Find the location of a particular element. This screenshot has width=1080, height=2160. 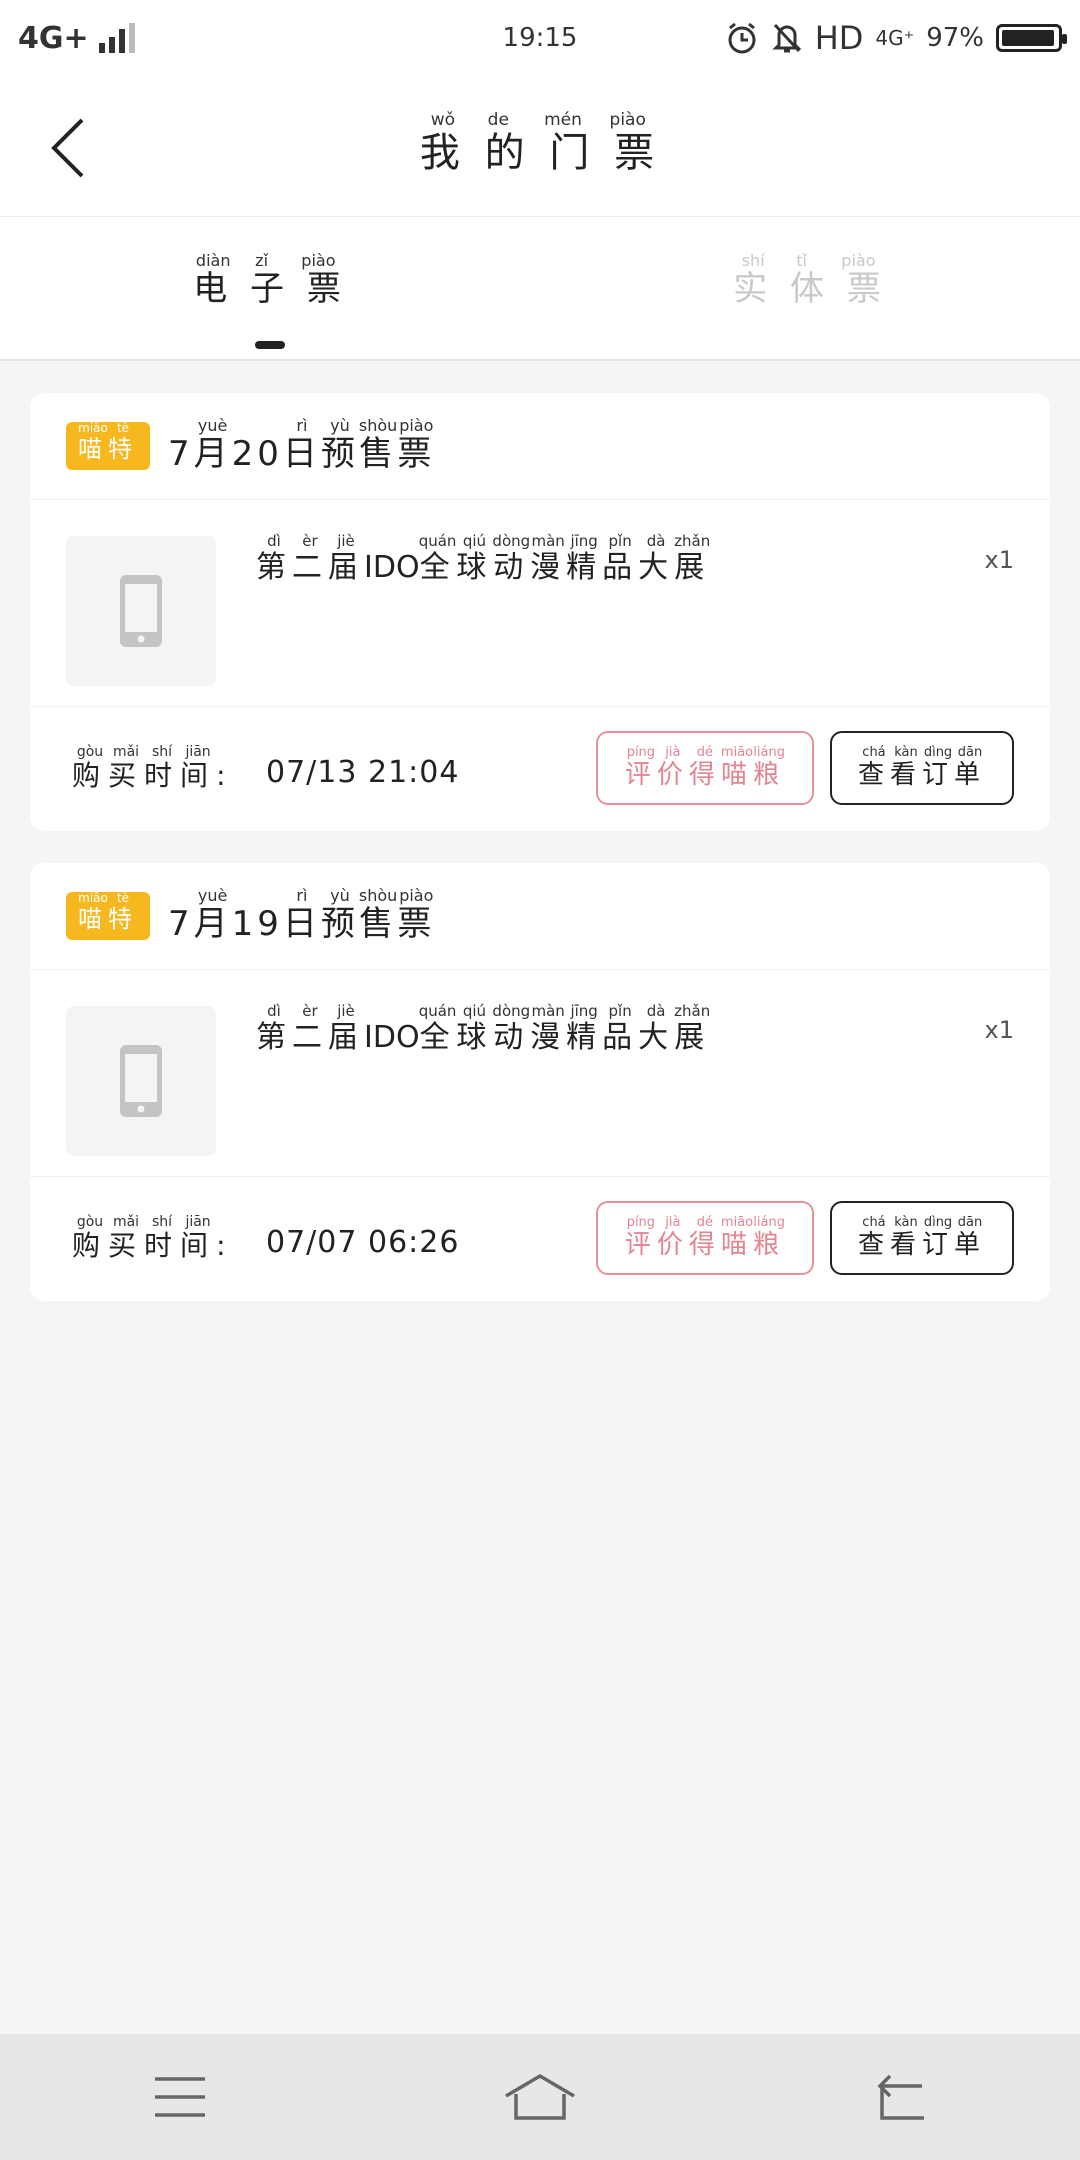

tab-electronic-ticket: 电diàn 子zǐ 票piào is located at coordinates (270, 288).